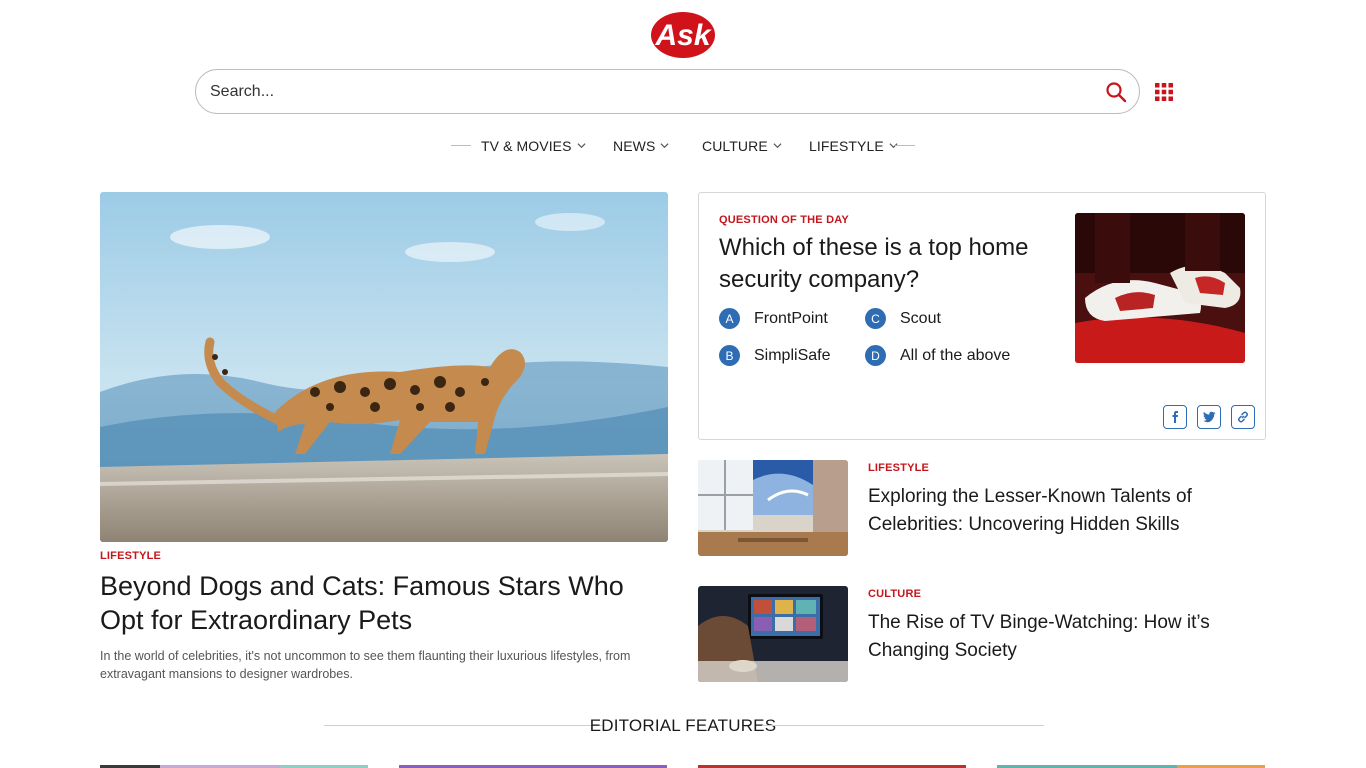 This screenshot has width=1366, height=768. Describe the element at coordinates (729, 318) in the screenshot. I see `option-letter: A` at that location.